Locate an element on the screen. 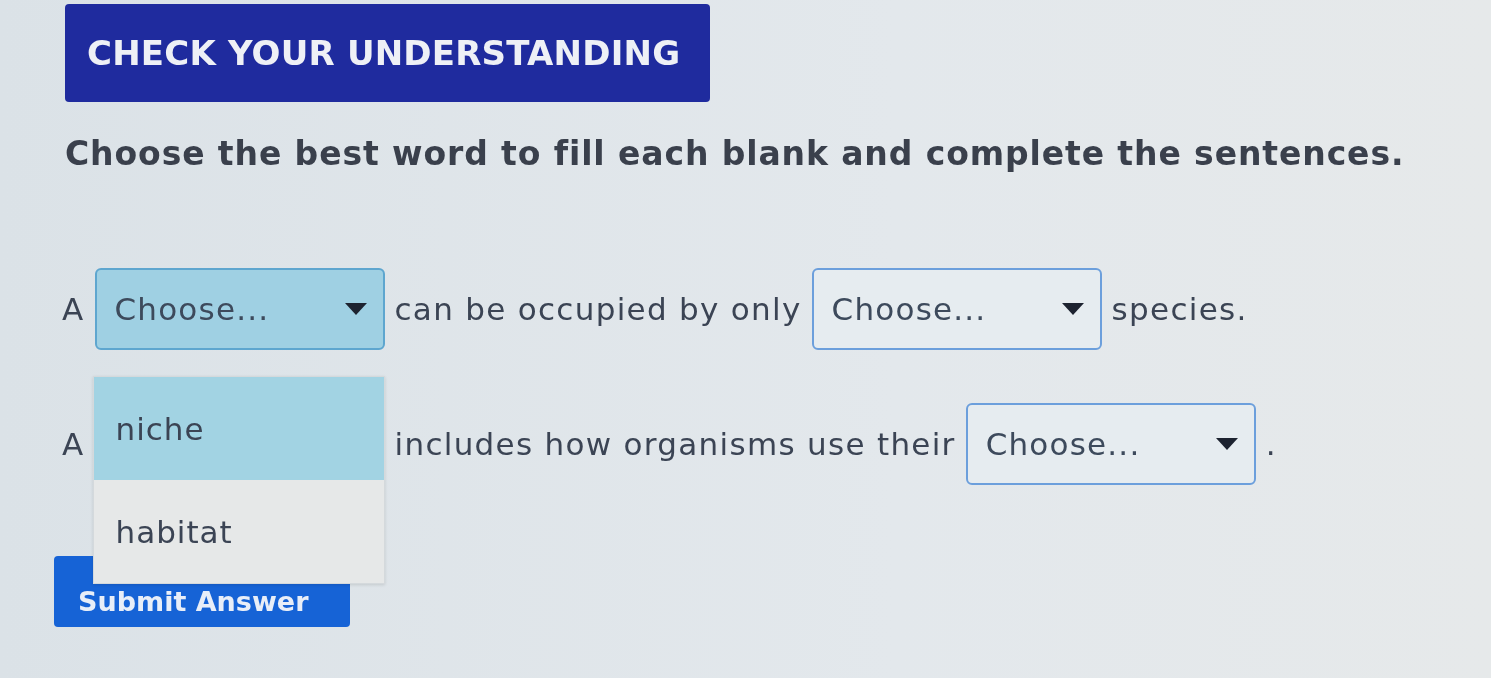 Image resolution: width=1491 pixels, height=678 pixels. sentence-text: species. is located at coordinates (1179, 309).